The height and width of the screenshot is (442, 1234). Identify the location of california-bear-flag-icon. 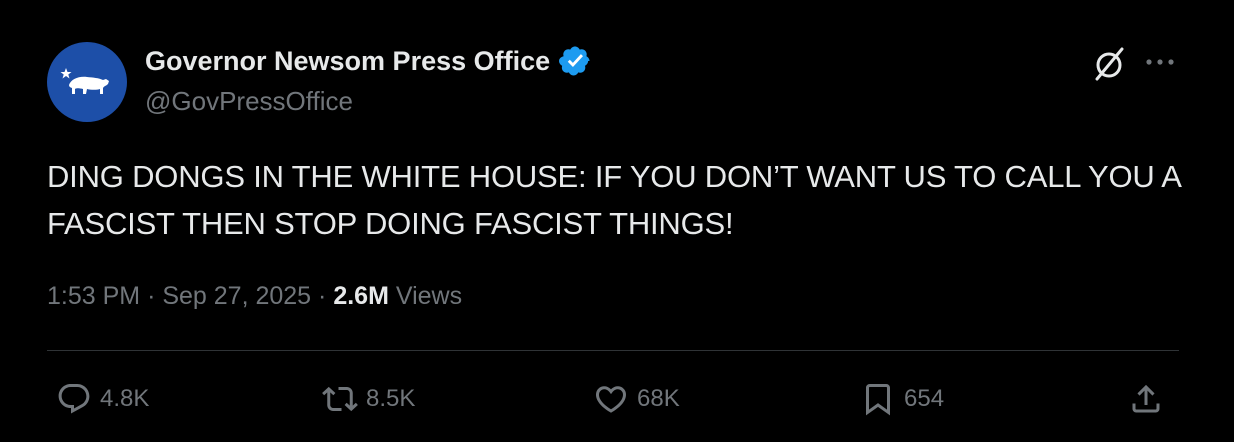
(84, 81).